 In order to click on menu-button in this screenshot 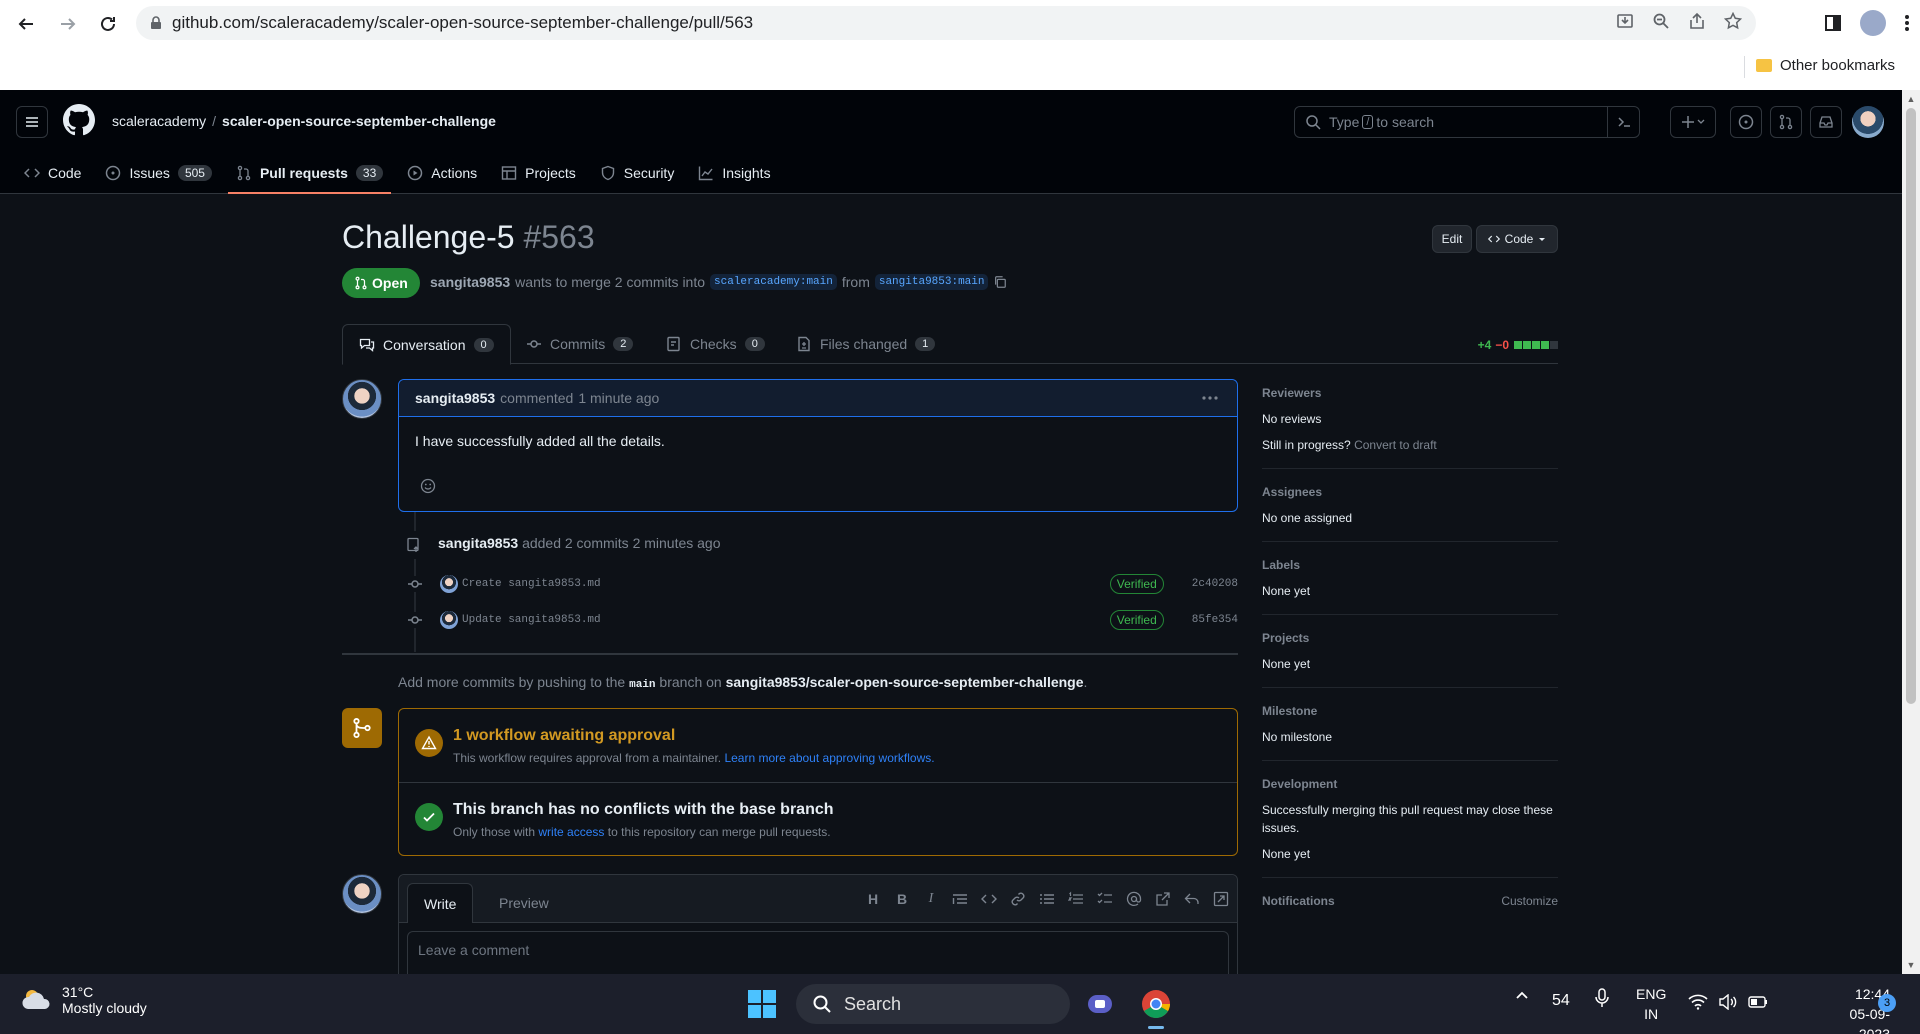, I will do `click(32, 122)`.